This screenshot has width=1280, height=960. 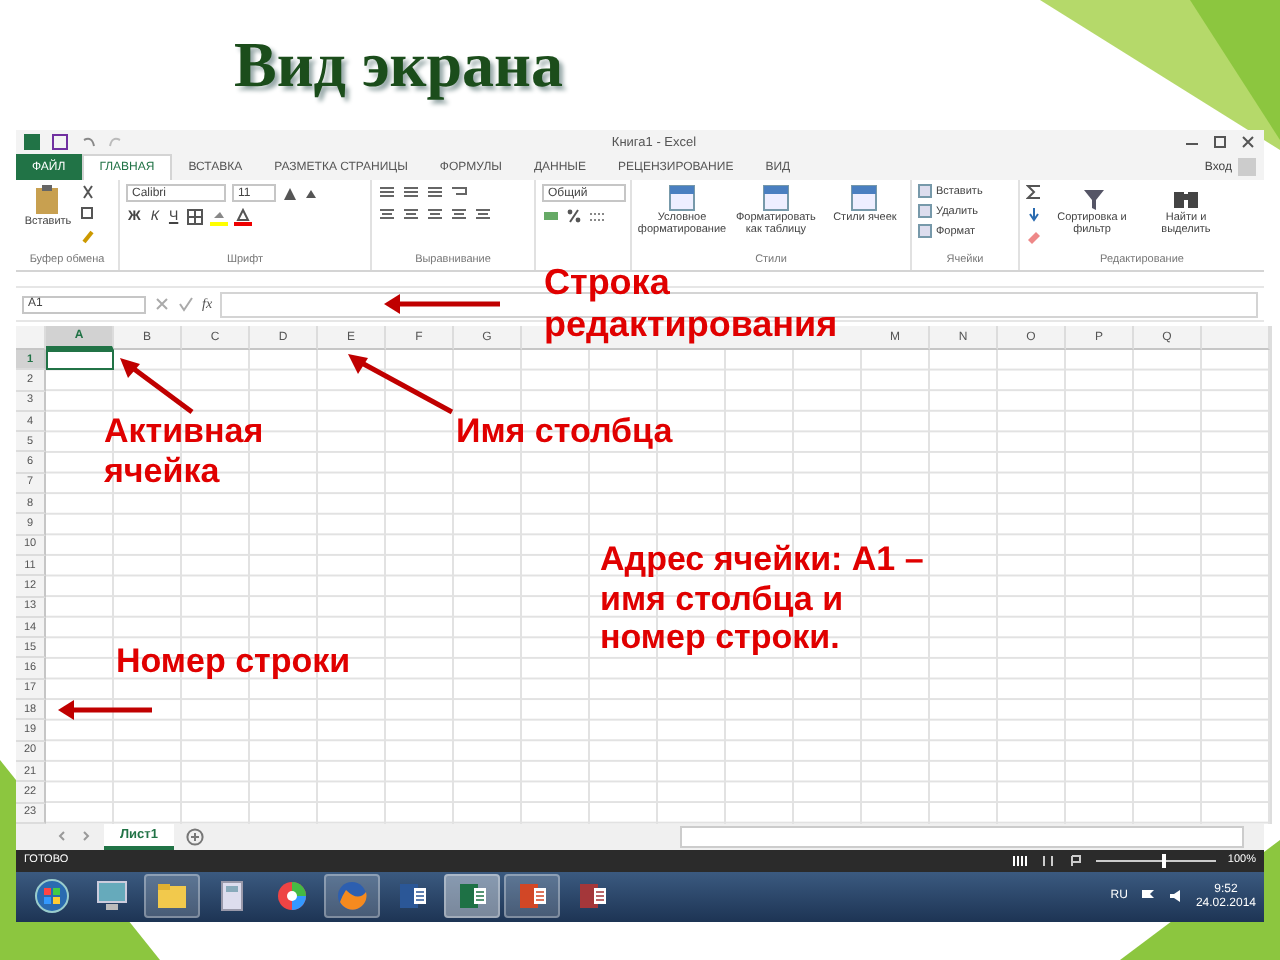 What do you see at coordinates (1220, 142) in the screenshot?
I see `maximize-icon` at bounding box center [1220, 142].